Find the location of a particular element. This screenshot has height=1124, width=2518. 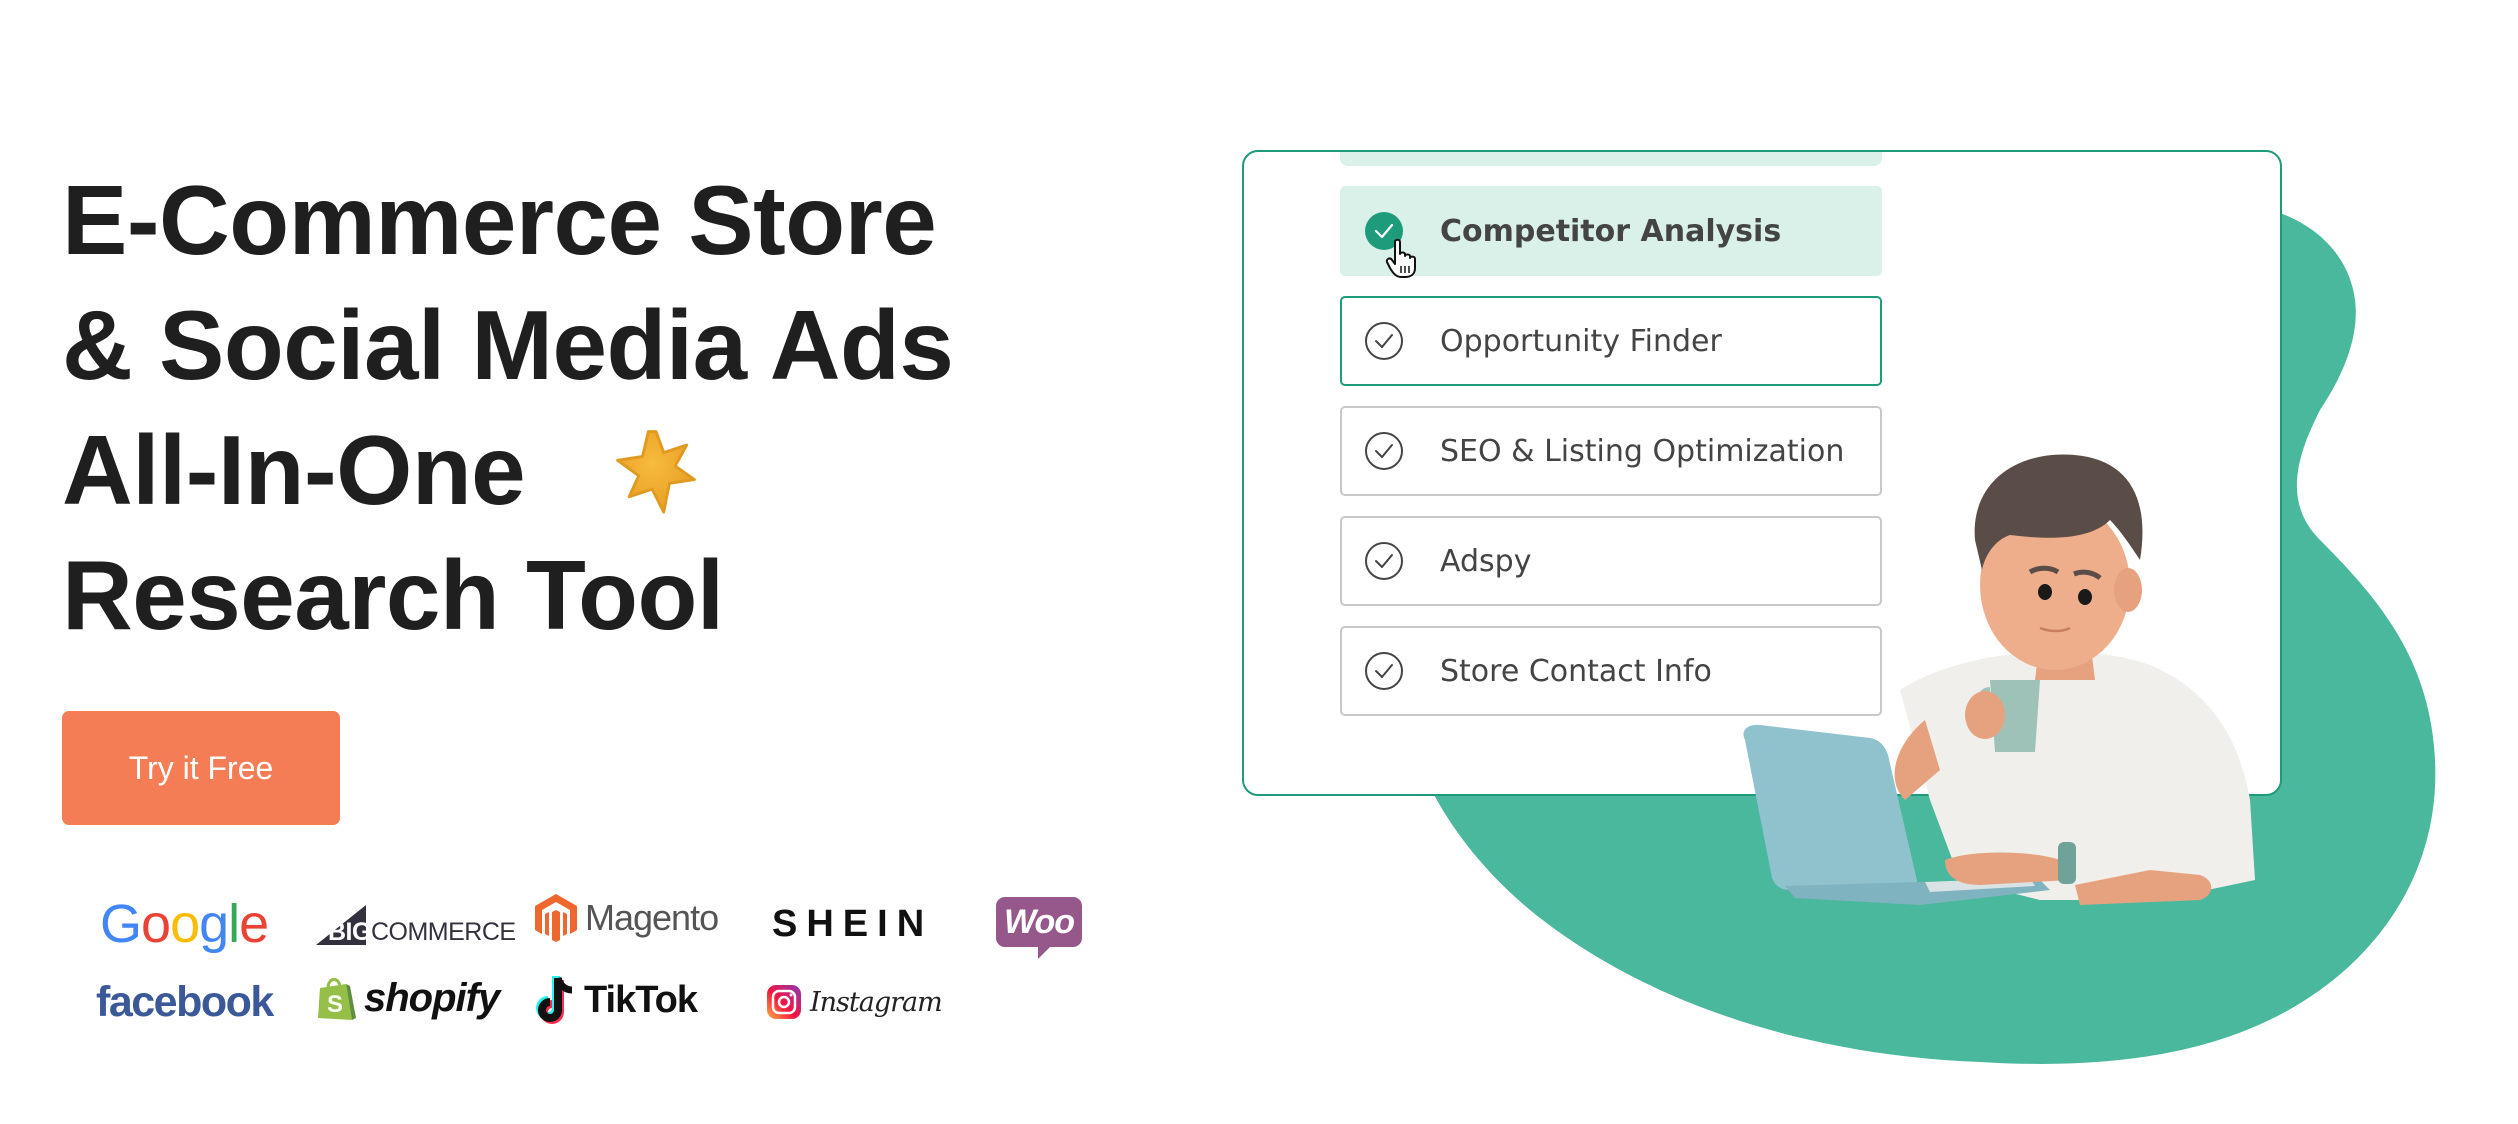

facebook-logo: facebook is located at coordinates (185, 1002).